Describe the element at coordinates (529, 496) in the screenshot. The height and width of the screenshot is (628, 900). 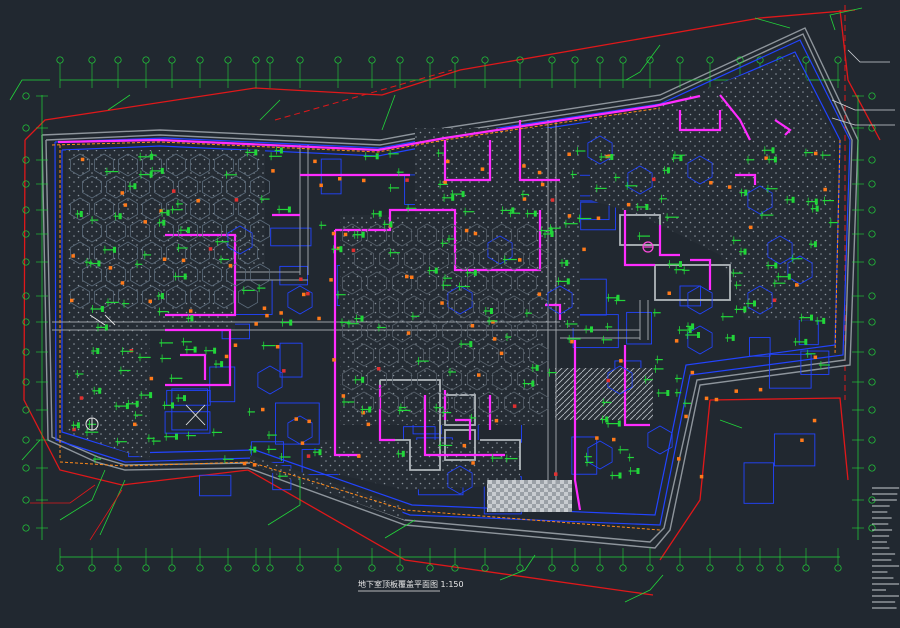
I see `checker-entrance` at that location.